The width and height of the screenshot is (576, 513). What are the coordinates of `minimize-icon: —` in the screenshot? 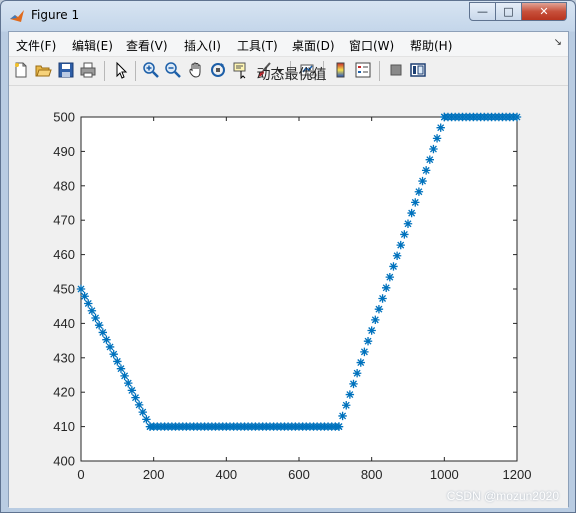 It's located at (482, 11).